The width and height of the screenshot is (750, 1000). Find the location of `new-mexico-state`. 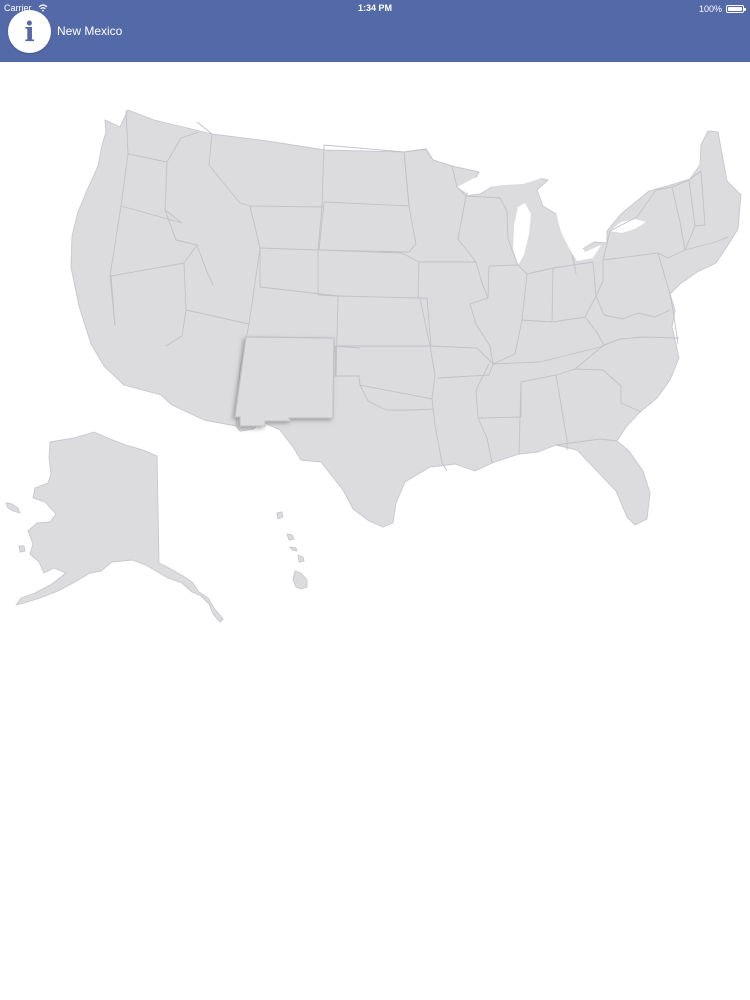

new-mexico-state is located at coordinates (284, 381).